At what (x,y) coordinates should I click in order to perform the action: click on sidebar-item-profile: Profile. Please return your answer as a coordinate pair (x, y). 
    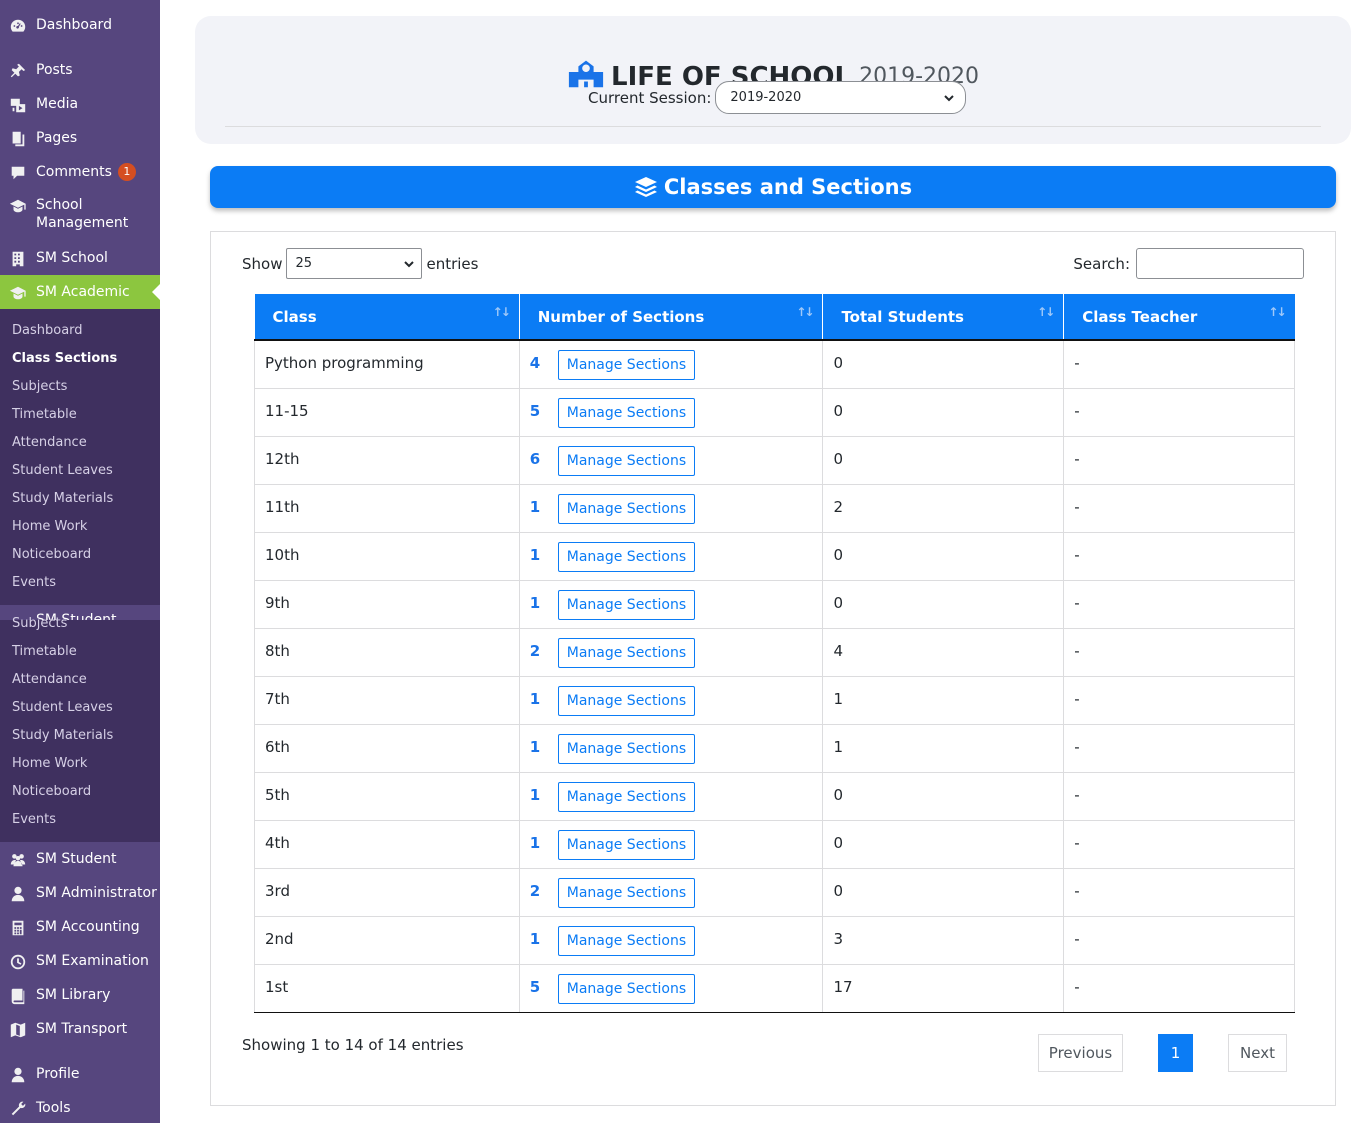
    Looking at the image, I should click on (80, 1074).